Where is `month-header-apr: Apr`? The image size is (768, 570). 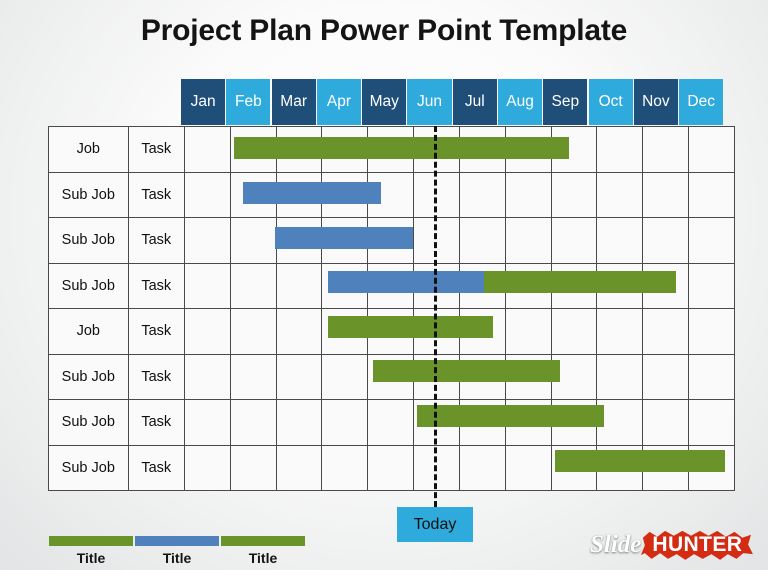 month-header-apr: Apr is located at coordinates (339, 102).